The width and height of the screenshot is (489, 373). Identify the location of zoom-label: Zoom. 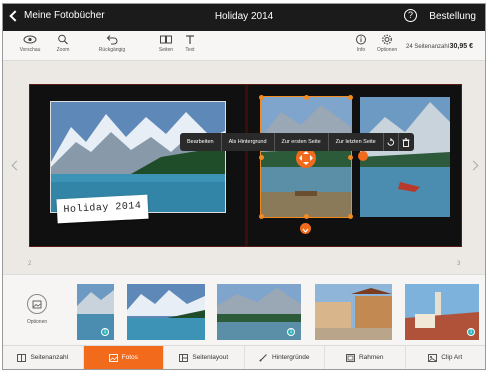
(63, 50).